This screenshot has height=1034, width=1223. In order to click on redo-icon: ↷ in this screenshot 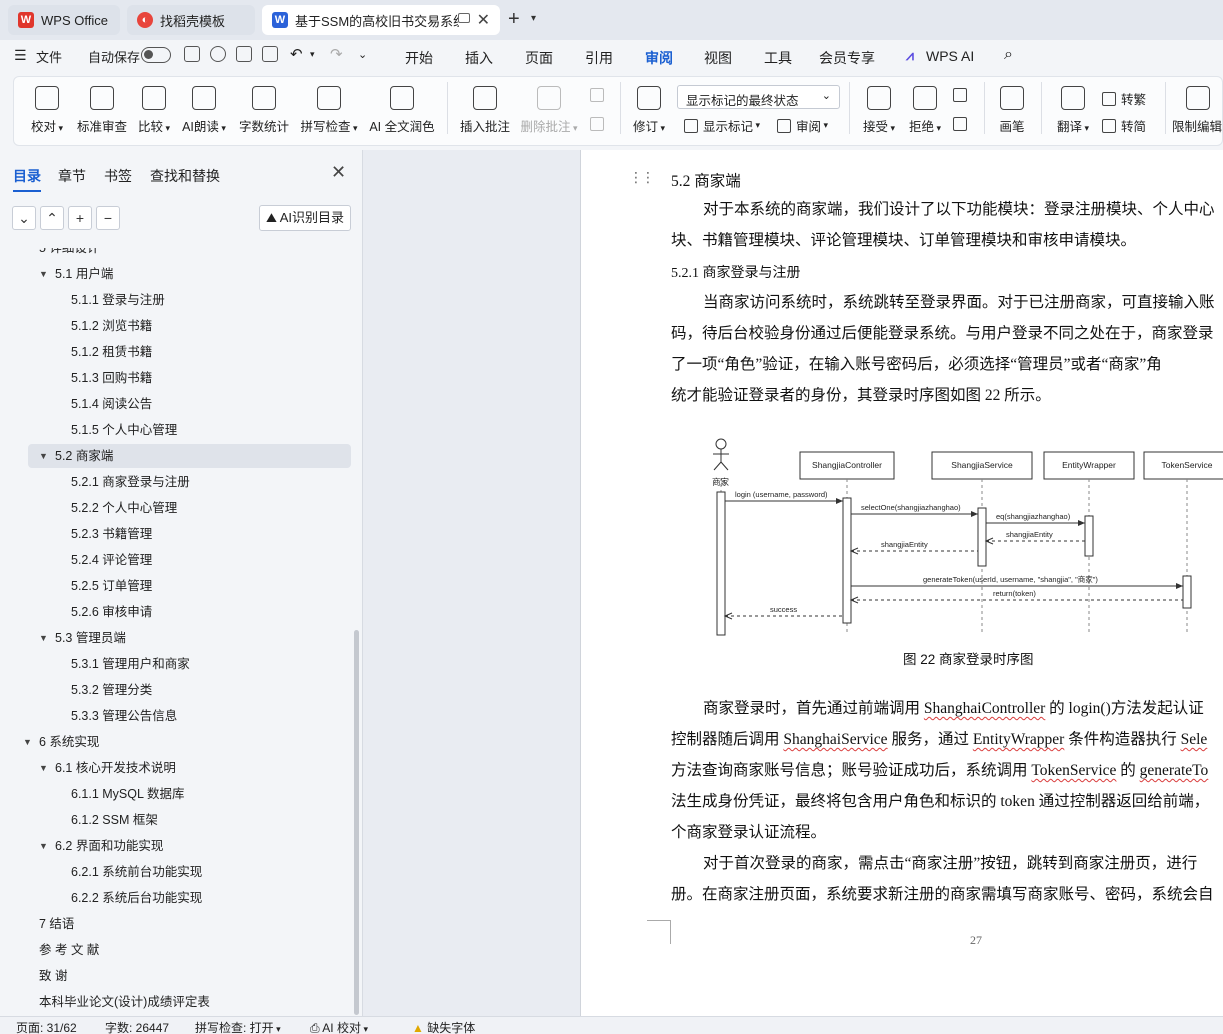, I will do `click(336, 54)`.